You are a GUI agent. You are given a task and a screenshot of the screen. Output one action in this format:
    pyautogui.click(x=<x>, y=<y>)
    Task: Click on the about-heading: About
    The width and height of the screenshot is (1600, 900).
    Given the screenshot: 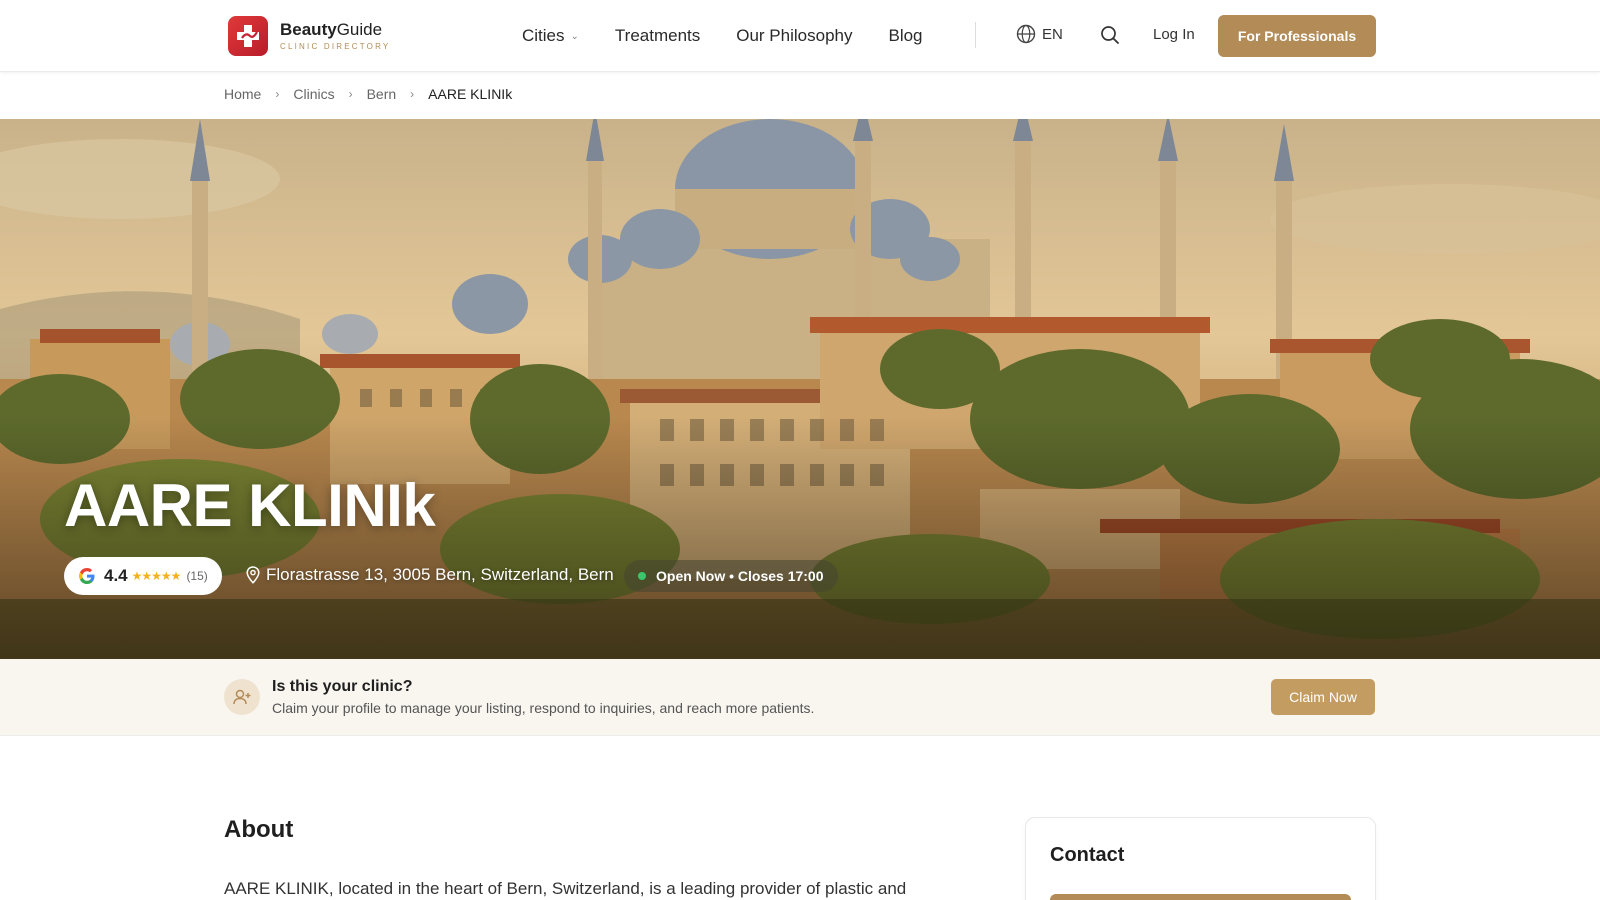 What is the action you would take?
    pyautogui.click(x=259, y=829)
    